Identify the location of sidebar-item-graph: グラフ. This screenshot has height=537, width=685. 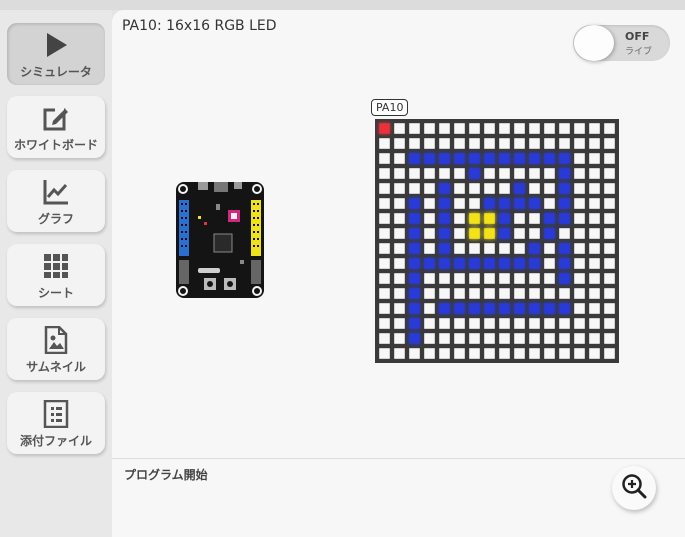
(56, 201).